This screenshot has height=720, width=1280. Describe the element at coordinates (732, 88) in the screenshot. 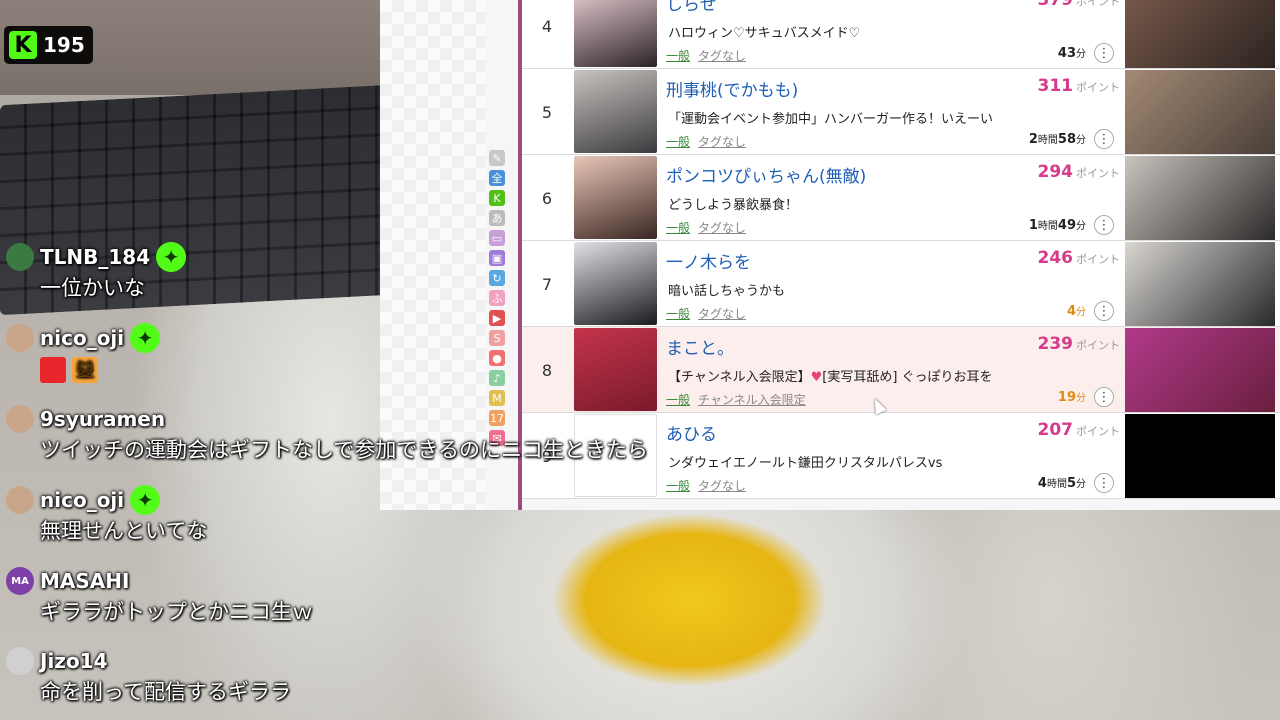

I see `streamer-name-link: 刑事桃(でかもも)` at that location.